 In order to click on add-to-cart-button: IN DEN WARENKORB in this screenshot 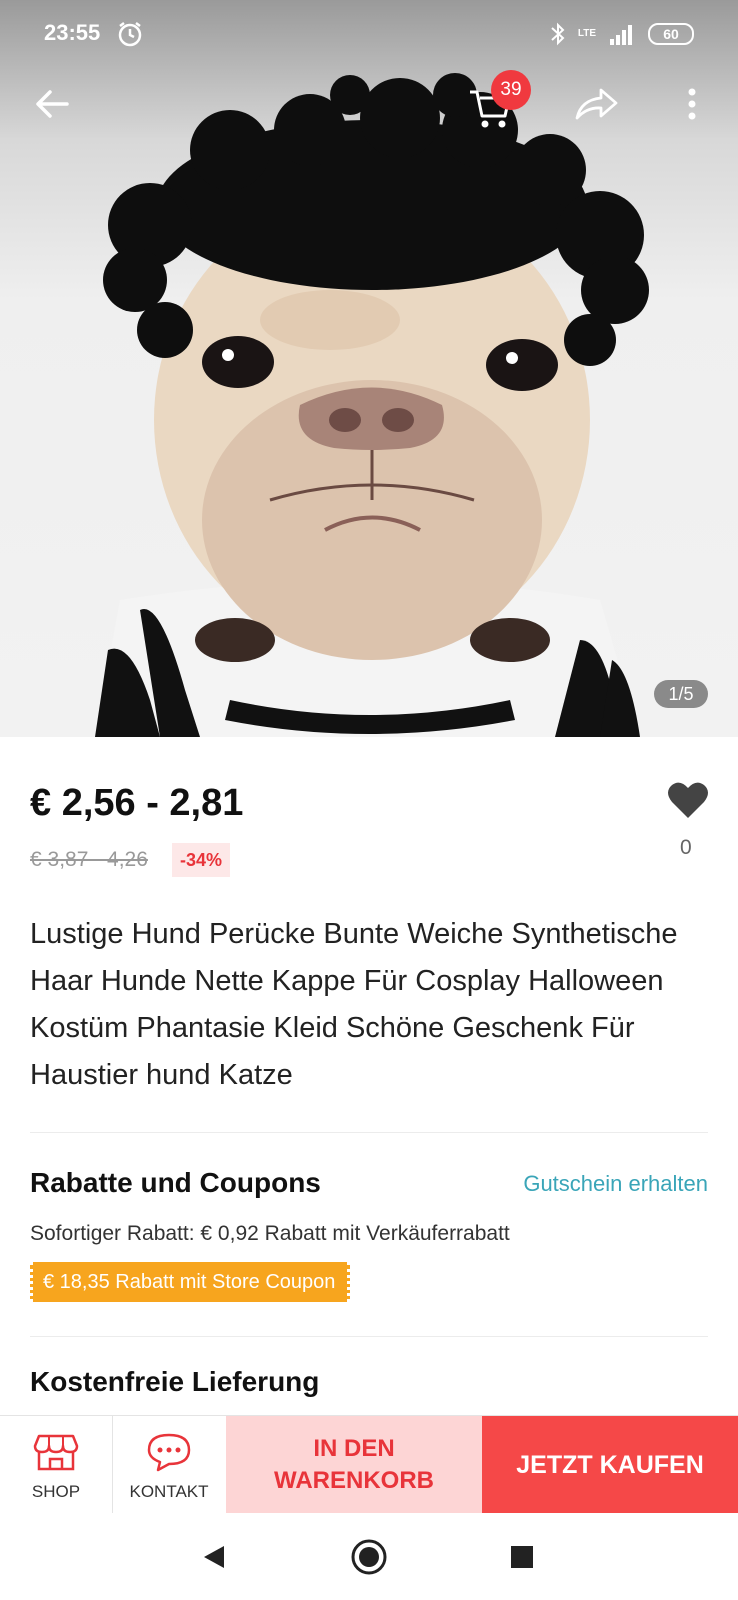, I will do `click(354, 1465)`.